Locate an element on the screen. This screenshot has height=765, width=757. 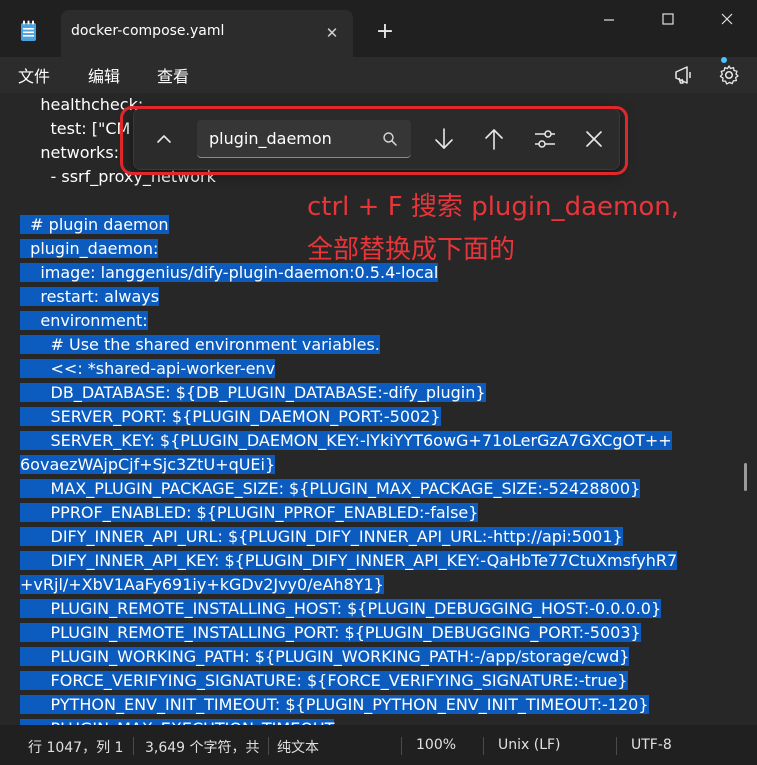
editor-line-text: SERVER_PORT: ${PLUGIN_DAEMON_PORT:-5002} is located at coordinates (230, 416).